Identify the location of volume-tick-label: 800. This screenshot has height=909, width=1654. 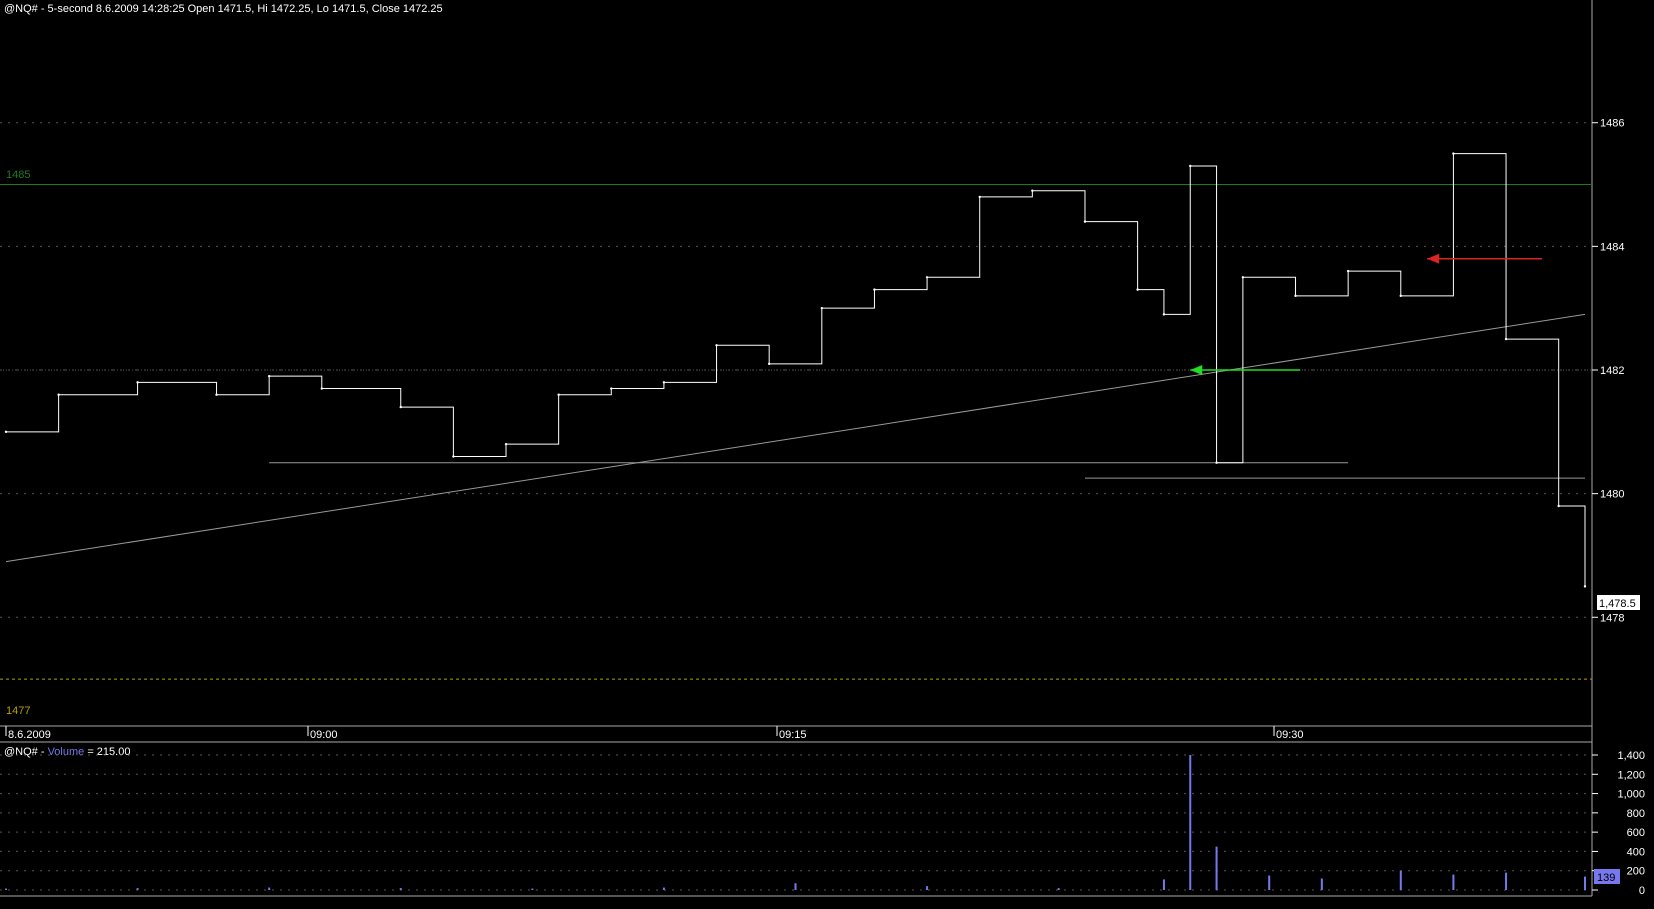
(1636, 814).